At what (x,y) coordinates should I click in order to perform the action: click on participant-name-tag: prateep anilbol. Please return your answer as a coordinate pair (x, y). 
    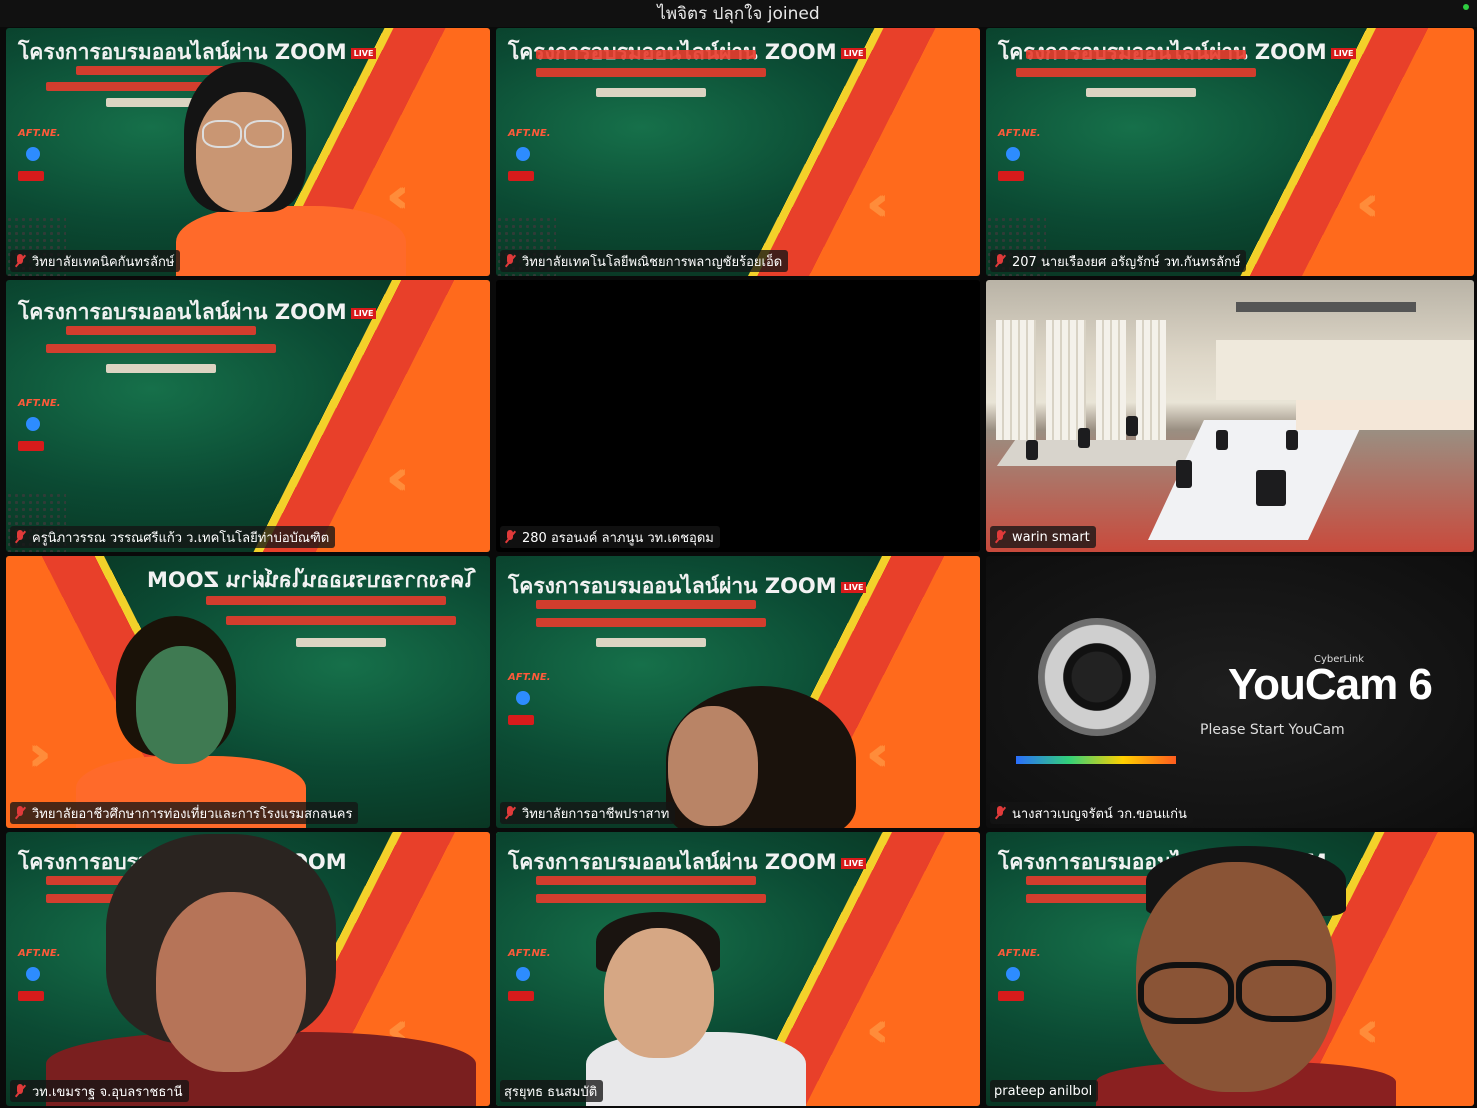
    Looking at the image, I should click on (1044, 1091).